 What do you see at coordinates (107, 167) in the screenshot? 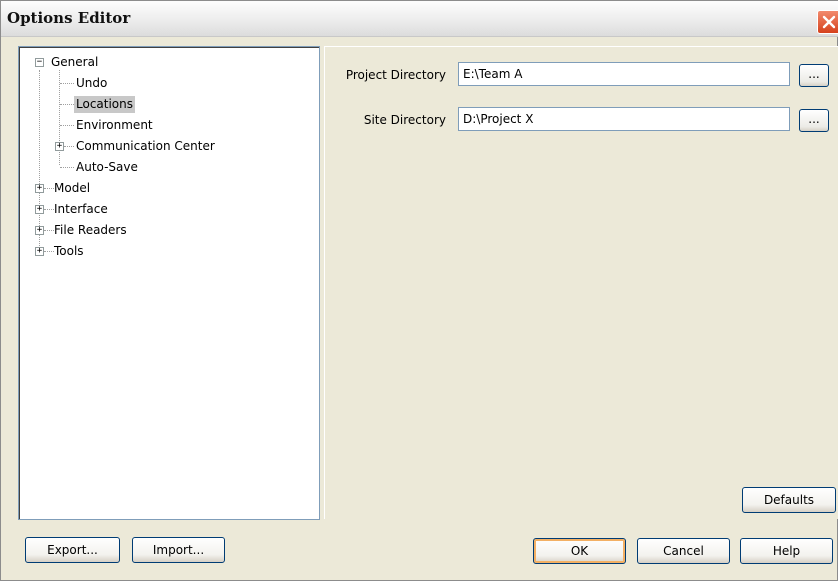
I see `tree-item-auto-save-label: Auto-Save` at bounding box center [107, 167].